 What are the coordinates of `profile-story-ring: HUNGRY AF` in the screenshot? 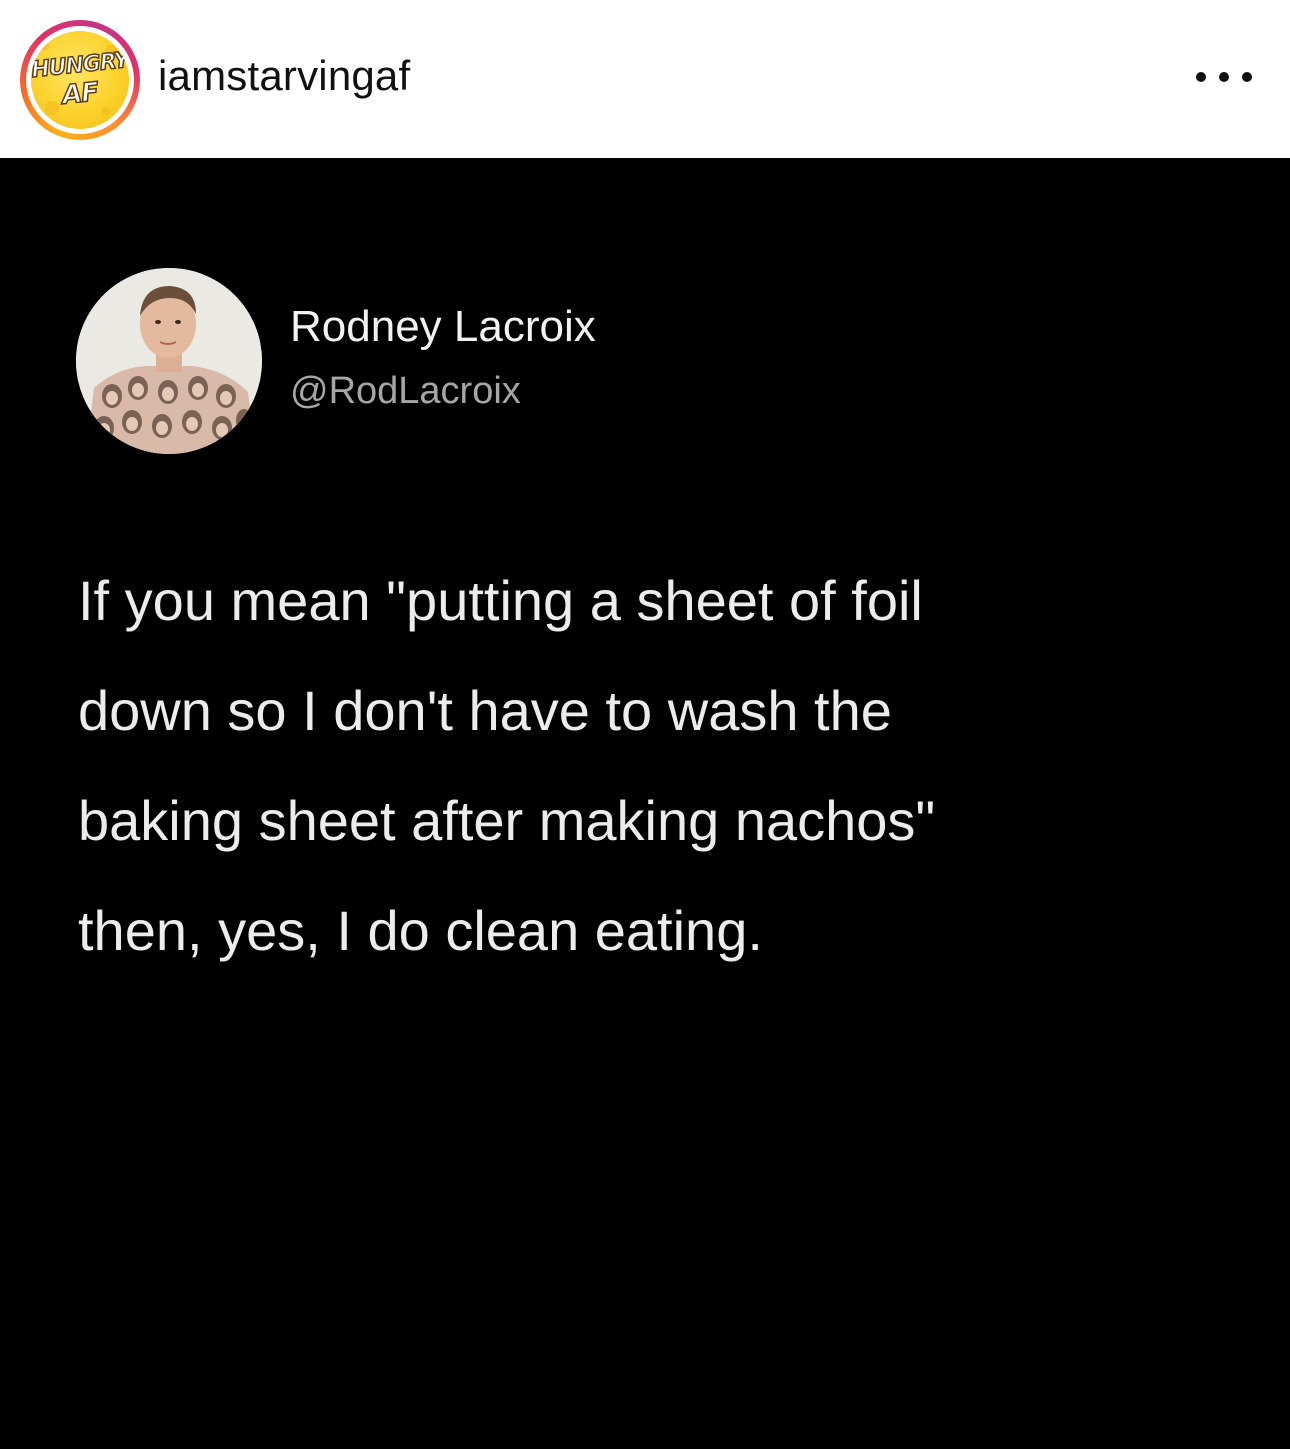 It's located at (80, 80).